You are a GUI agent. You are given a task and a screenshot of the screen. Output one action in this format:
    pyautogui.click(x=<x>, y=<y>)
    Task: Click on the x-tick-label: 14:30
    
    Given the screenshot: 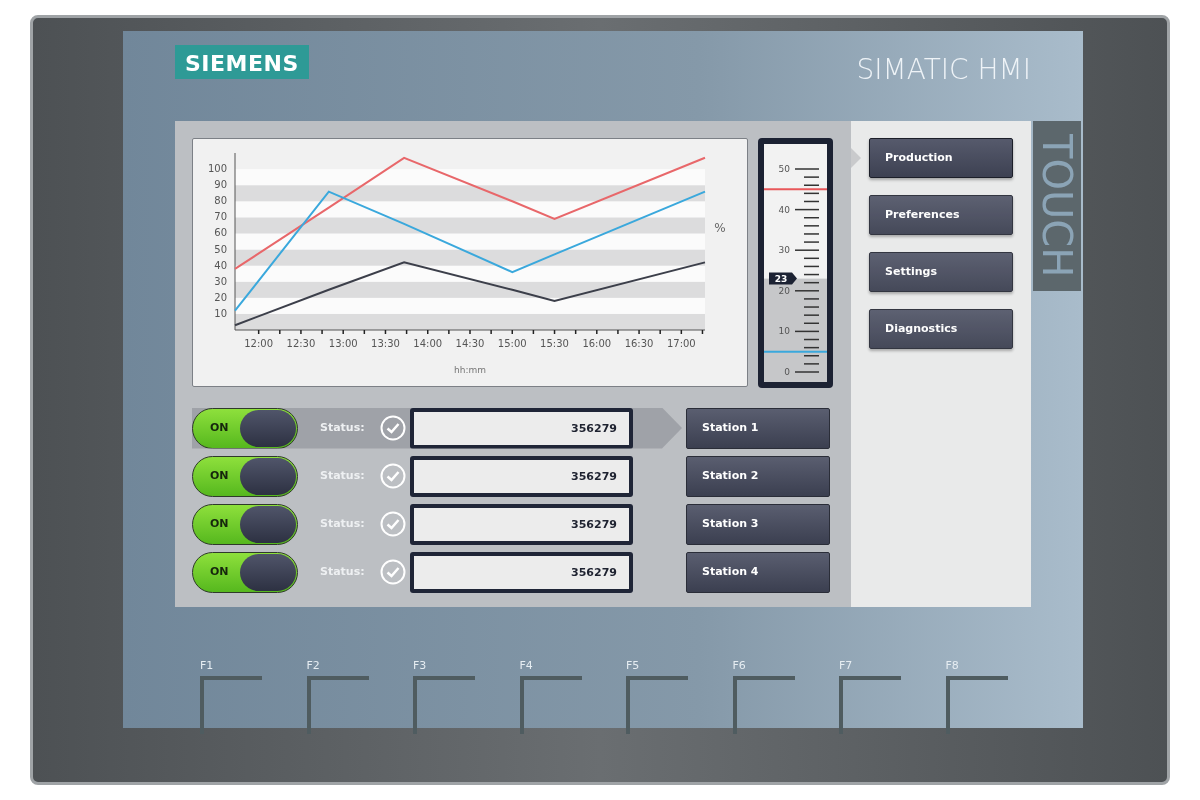 What is the action you would take?
    pyautogui.click(x=470, y=343)
    